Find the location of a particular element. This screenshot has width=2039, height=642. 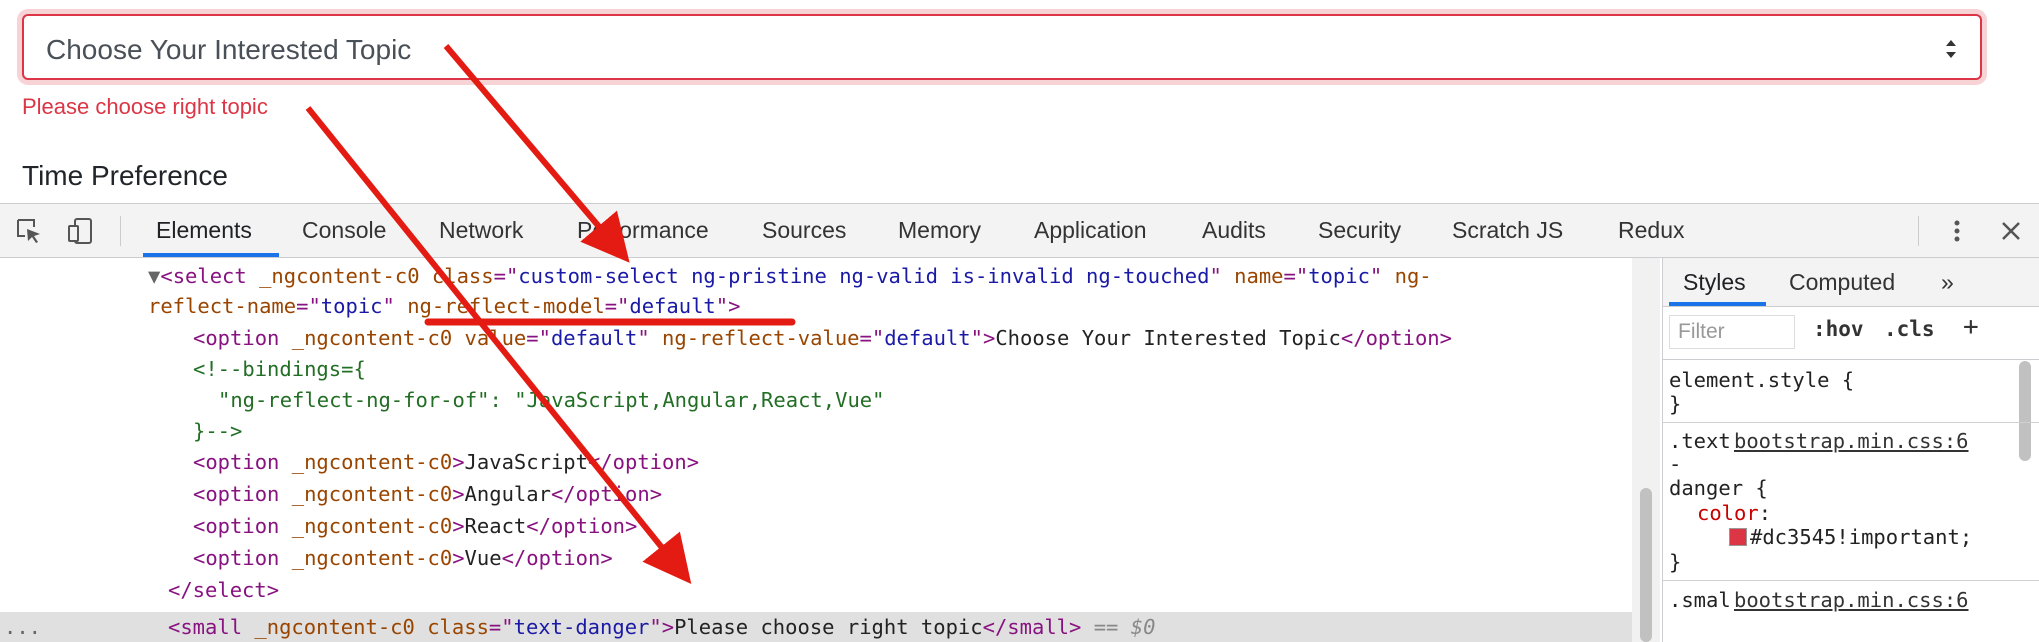

kebab-menu-icon is located at coordinates (1957, 231).